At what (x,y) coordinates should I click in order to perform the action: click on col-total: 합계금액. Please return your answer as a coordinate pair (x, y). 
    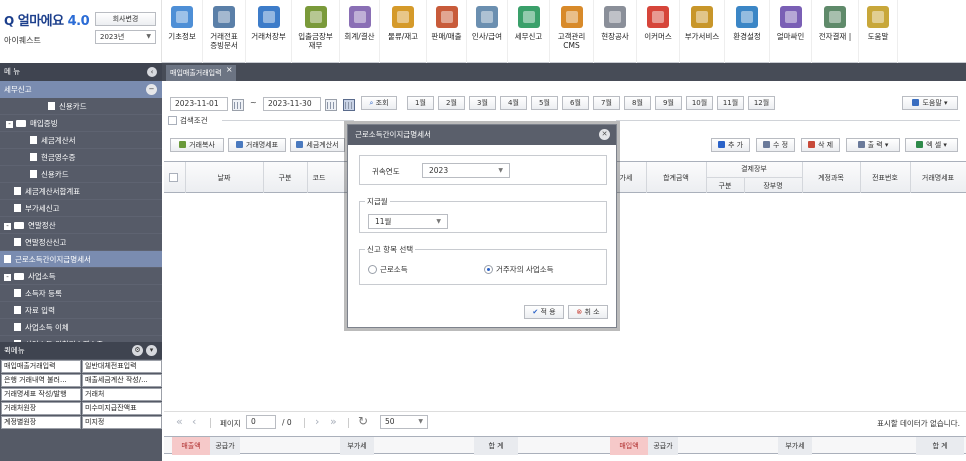
    Looking at the image, I should click on (676, 178).